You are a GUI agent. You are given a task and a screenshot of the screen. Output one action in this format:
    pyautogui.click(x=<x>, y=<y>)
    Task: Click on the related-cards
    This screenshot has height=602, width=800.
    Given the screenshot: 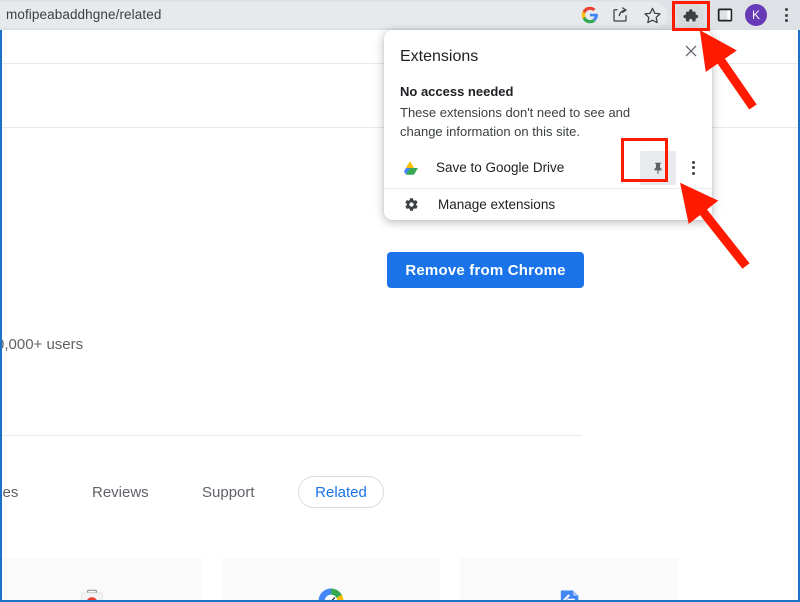 What is the action you would take?
    pyautogui.click(x=400, y=579)
    